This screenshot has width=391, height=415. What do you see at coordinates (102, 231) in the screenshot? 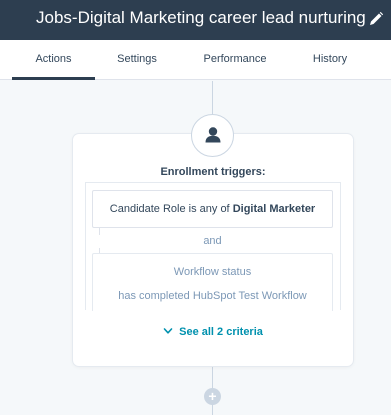
I see `criteria-bracket` at bounding box center [102, 231].